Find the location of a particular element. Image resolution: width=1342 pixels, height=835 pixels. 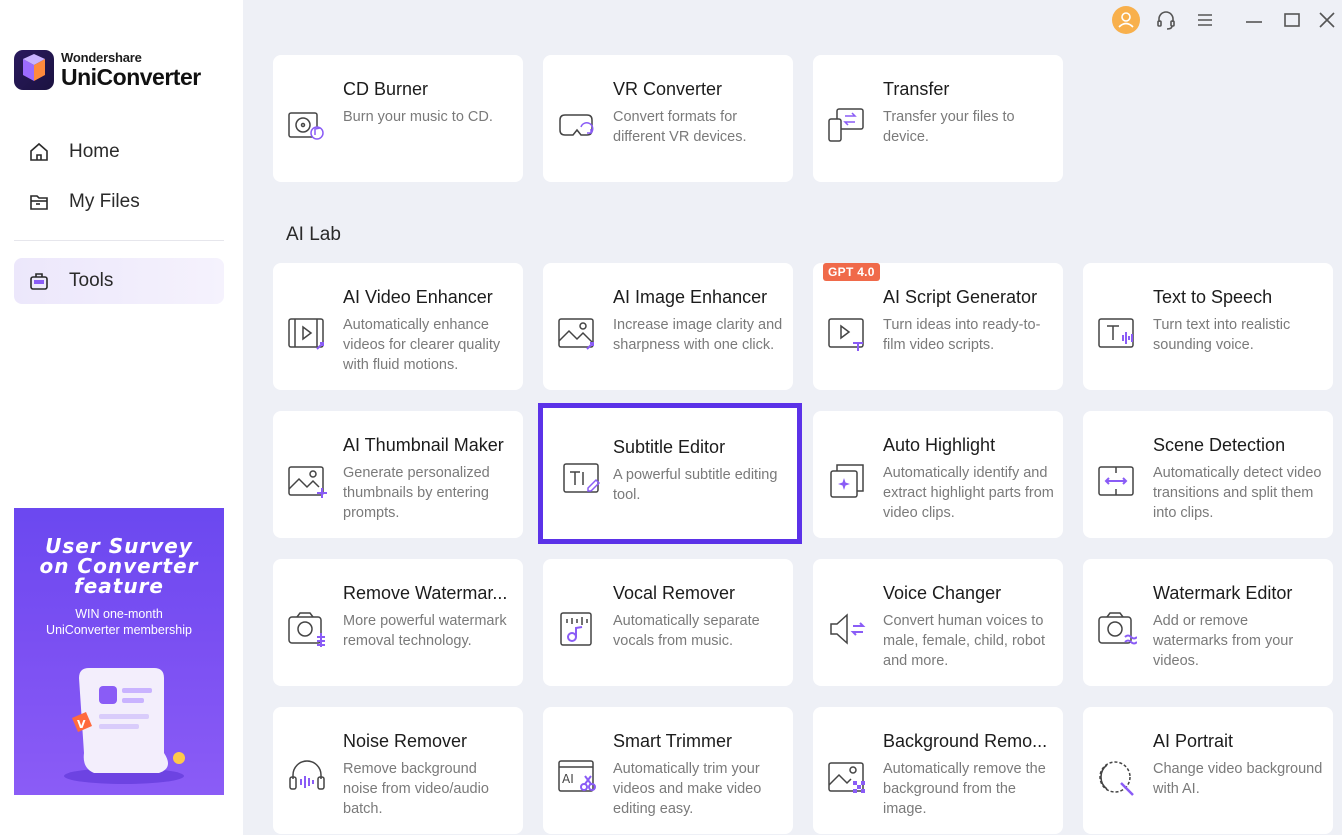

tool-description: A powerful subtitle editing tool. is located at coordinates (695, 485).